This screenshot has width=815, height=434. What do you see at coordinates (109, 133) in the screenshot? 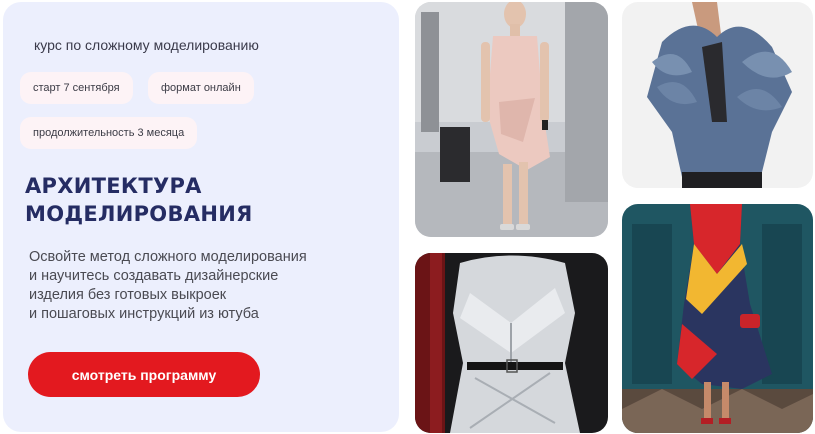
I see `duration-chip: продолжительность 3 месяца` at bounding box center [109, 133].